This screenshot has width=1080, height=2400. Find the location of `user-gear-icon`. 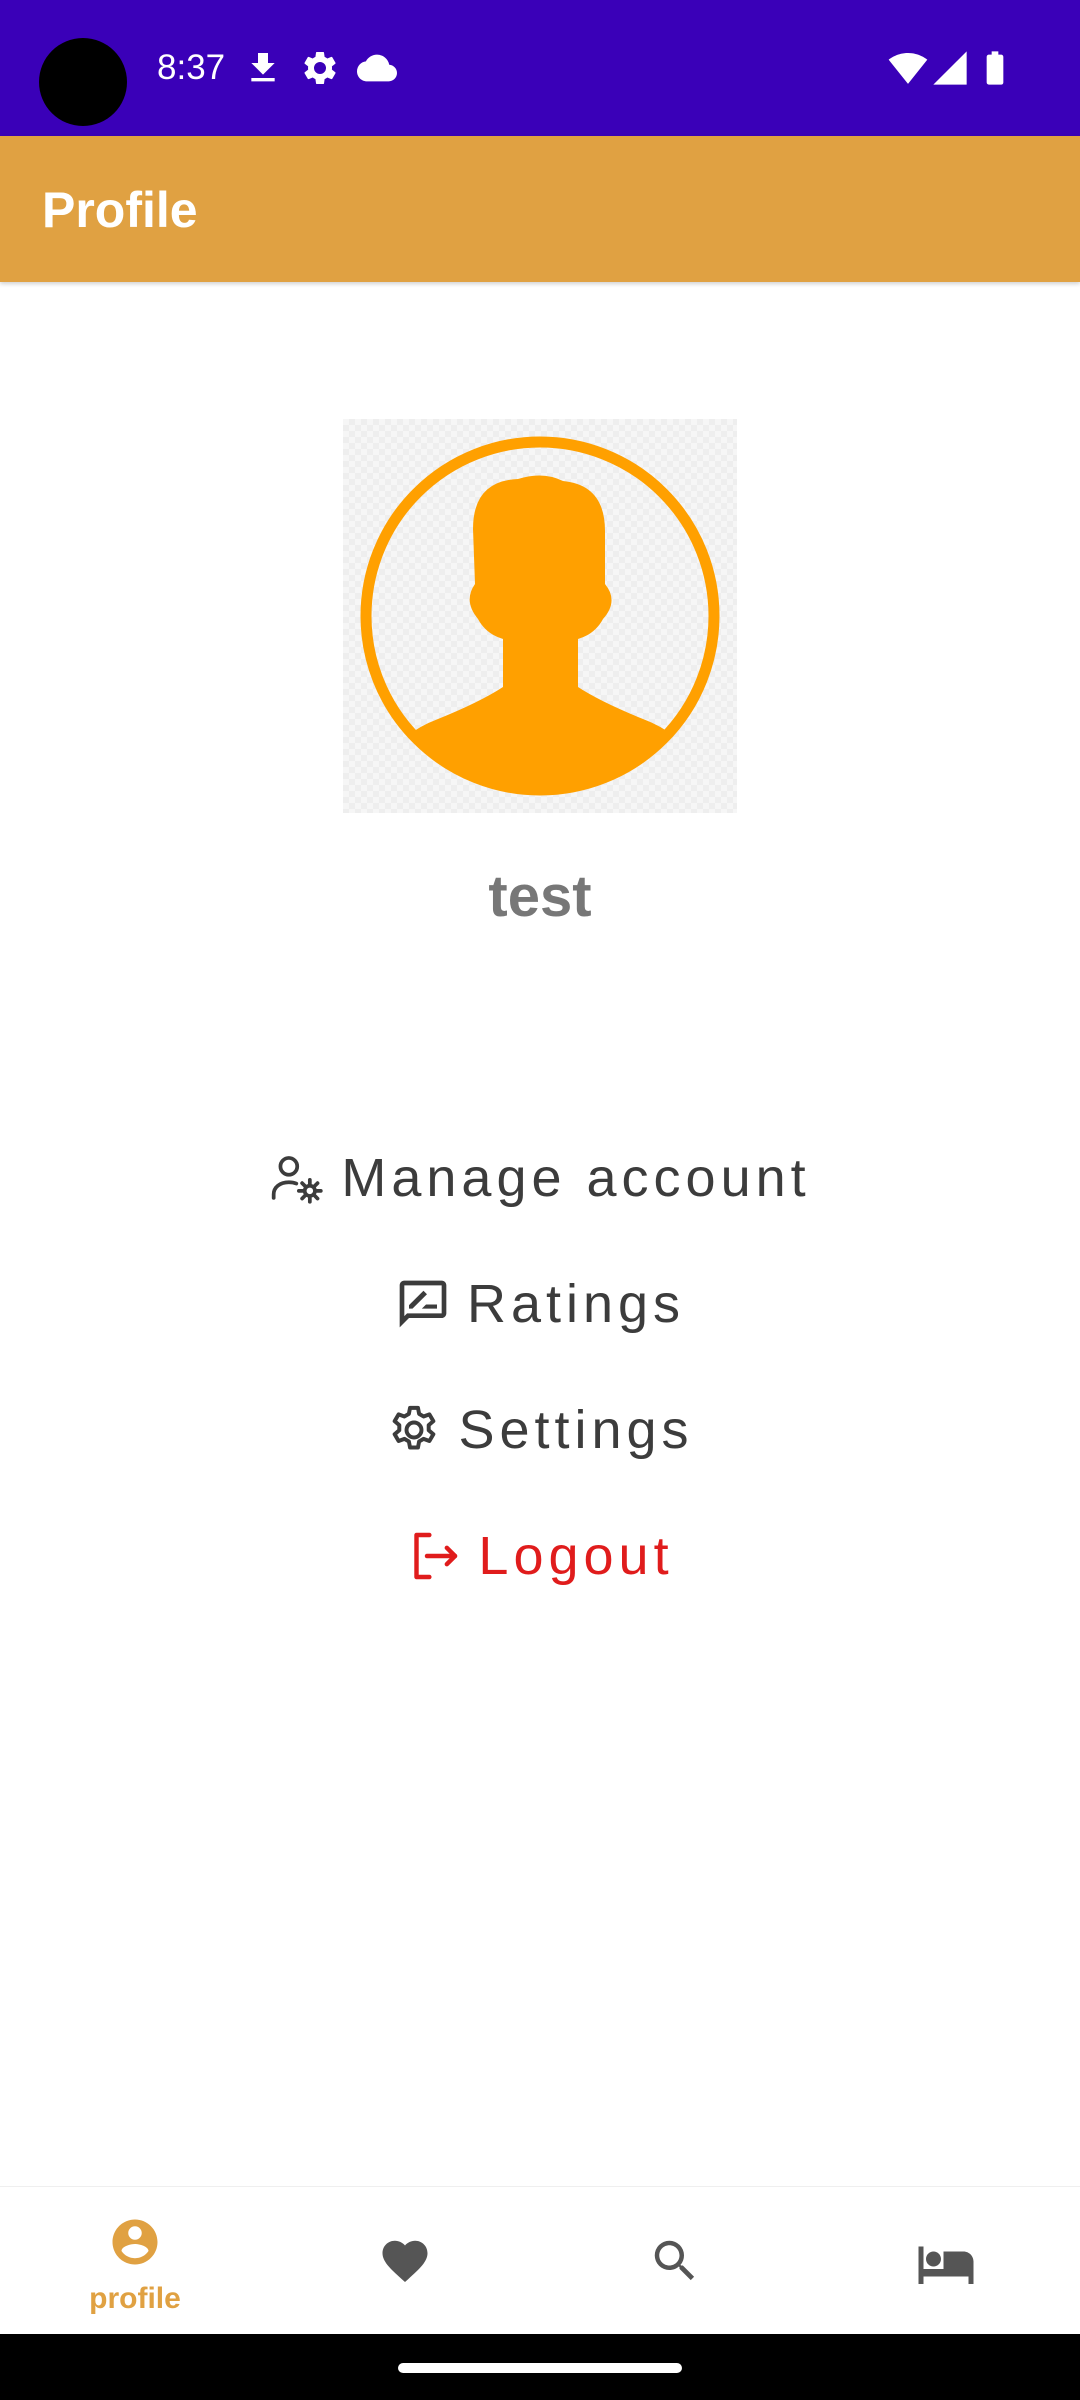

user-gear-icon is located at coordinates (298, 1180).